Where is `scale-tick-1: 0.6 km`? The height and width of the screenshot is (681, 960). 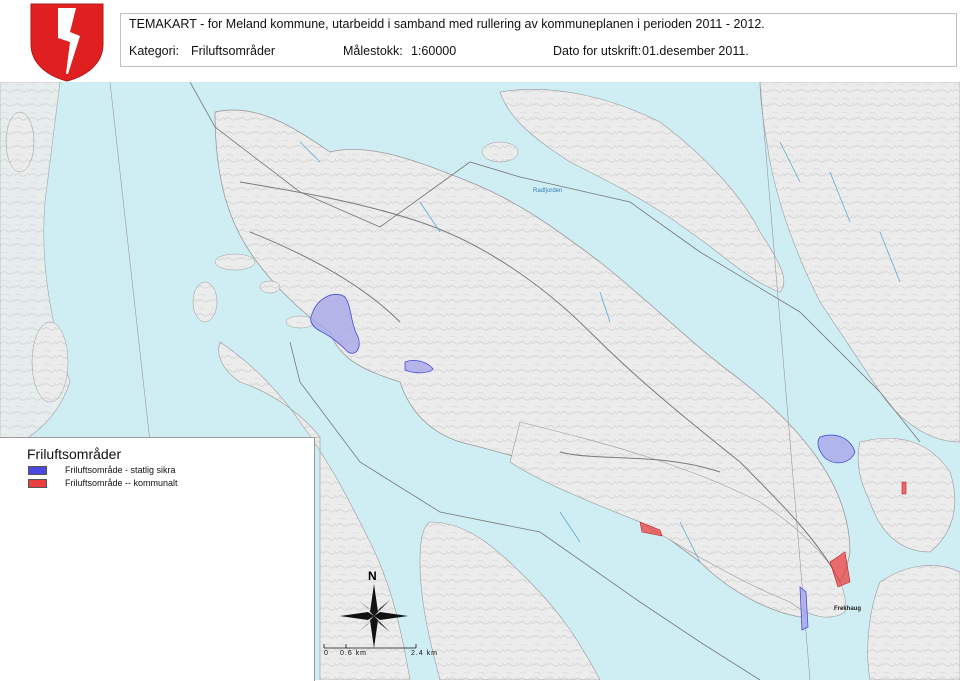 scale-tick-1: 0.6 km is located at coordinates (354, 653).